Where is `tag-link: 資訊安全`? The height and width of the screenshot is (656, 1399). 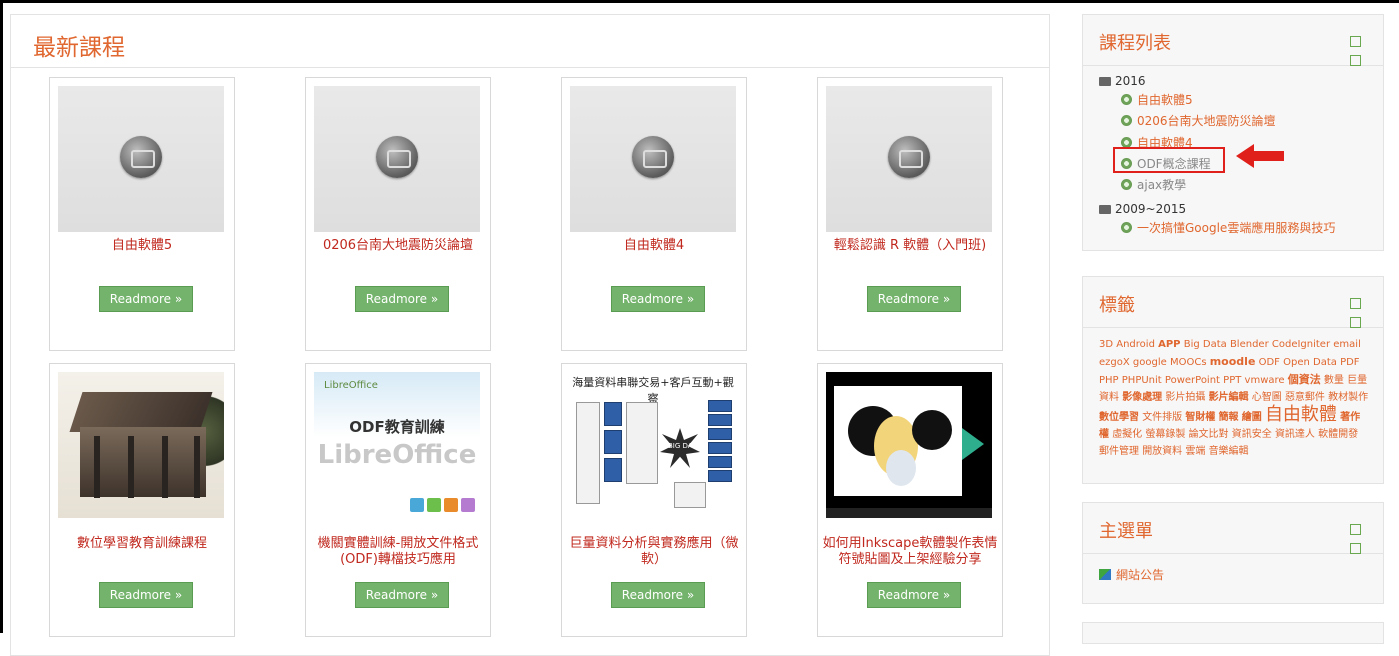
tag-link: 資訊安全 is located at coordinates (1252, 434).